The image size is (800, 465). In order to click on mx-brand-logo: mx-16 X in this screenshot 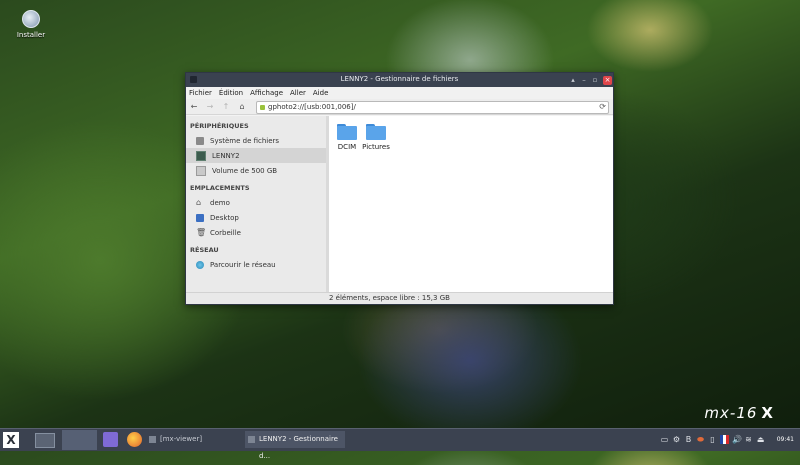, I will do `click(739, 413)`.